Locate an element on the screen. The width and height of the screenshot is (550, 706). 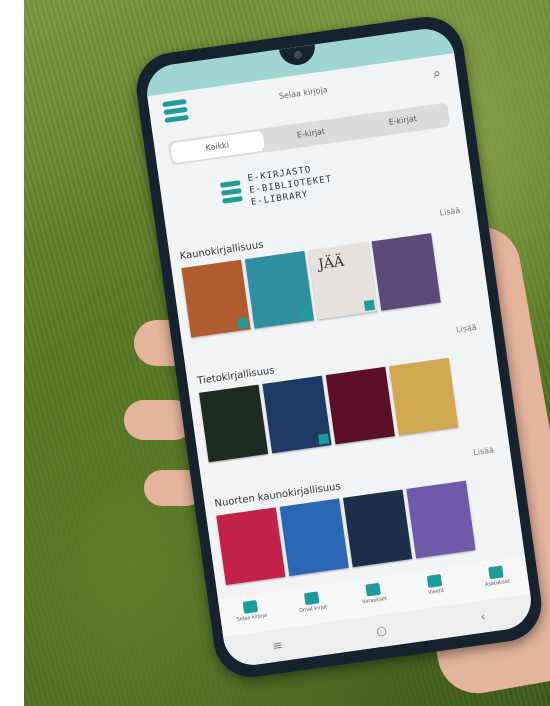
bookmark-icon is located at coordinates (373, 589).